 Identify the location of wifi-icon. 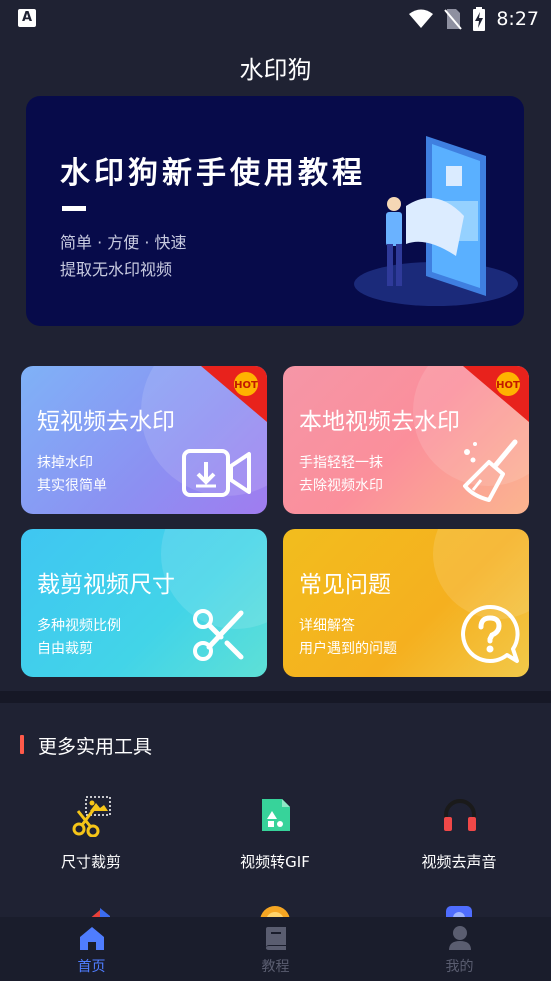
(421, 18).